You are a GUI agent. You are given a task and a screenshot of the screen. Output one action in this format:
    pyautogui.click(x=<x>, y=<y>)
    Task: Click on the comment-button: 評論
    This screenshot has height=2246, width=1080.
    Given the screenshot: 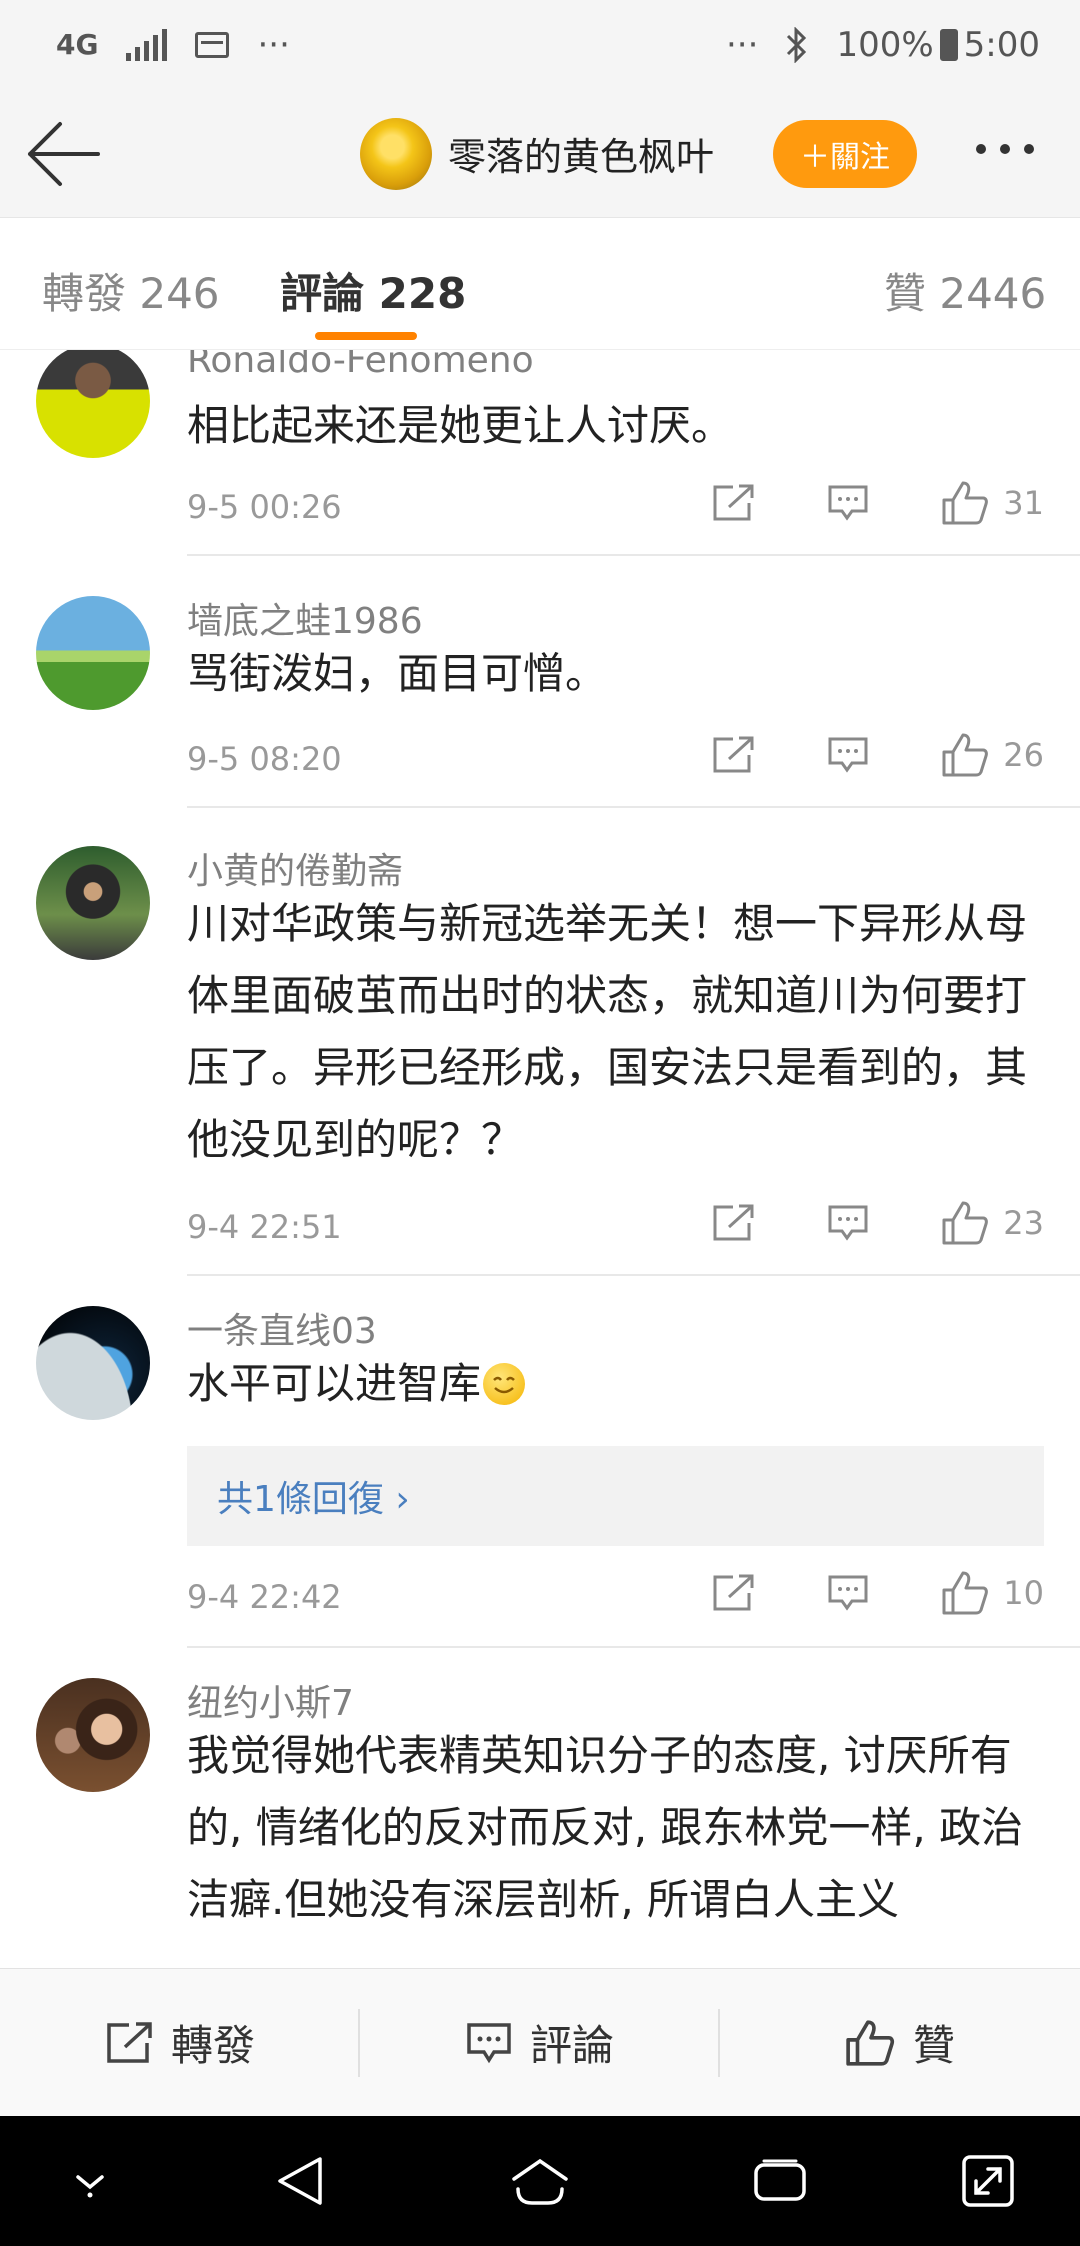 What is the action you would take?
    pyautogui.click(x=540, y=2042)
    